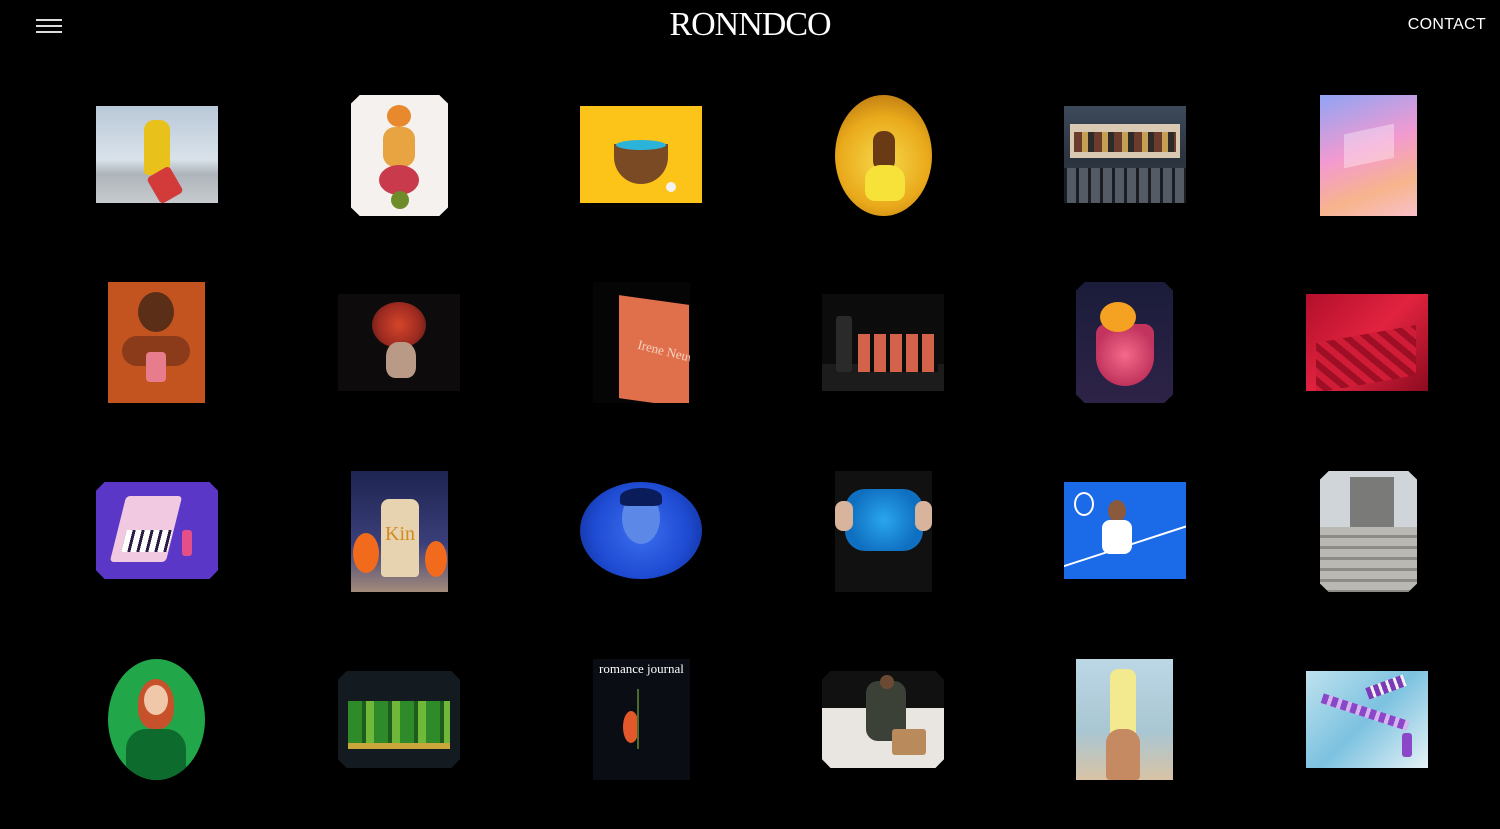  What do you see at coordinates (885, 183) in the screenshot?
I see `dress-shape` at bounding box center [885, 183].